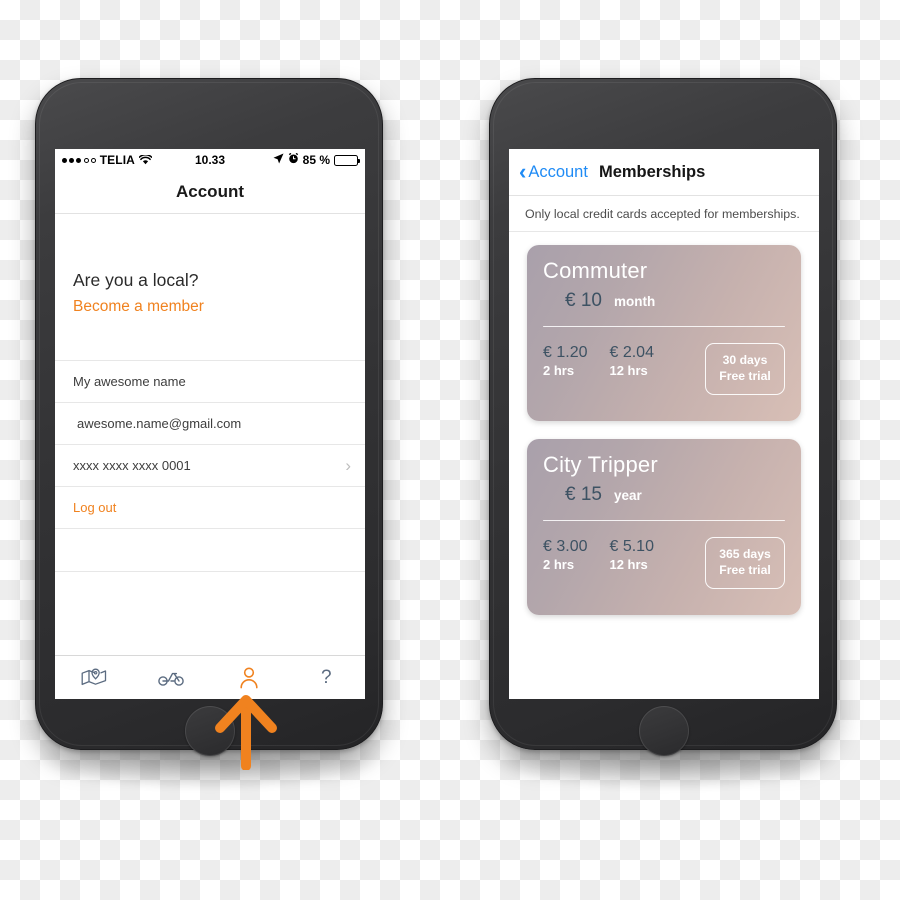  I want to click on list-item-name: My awesome name, so click(210, 381).